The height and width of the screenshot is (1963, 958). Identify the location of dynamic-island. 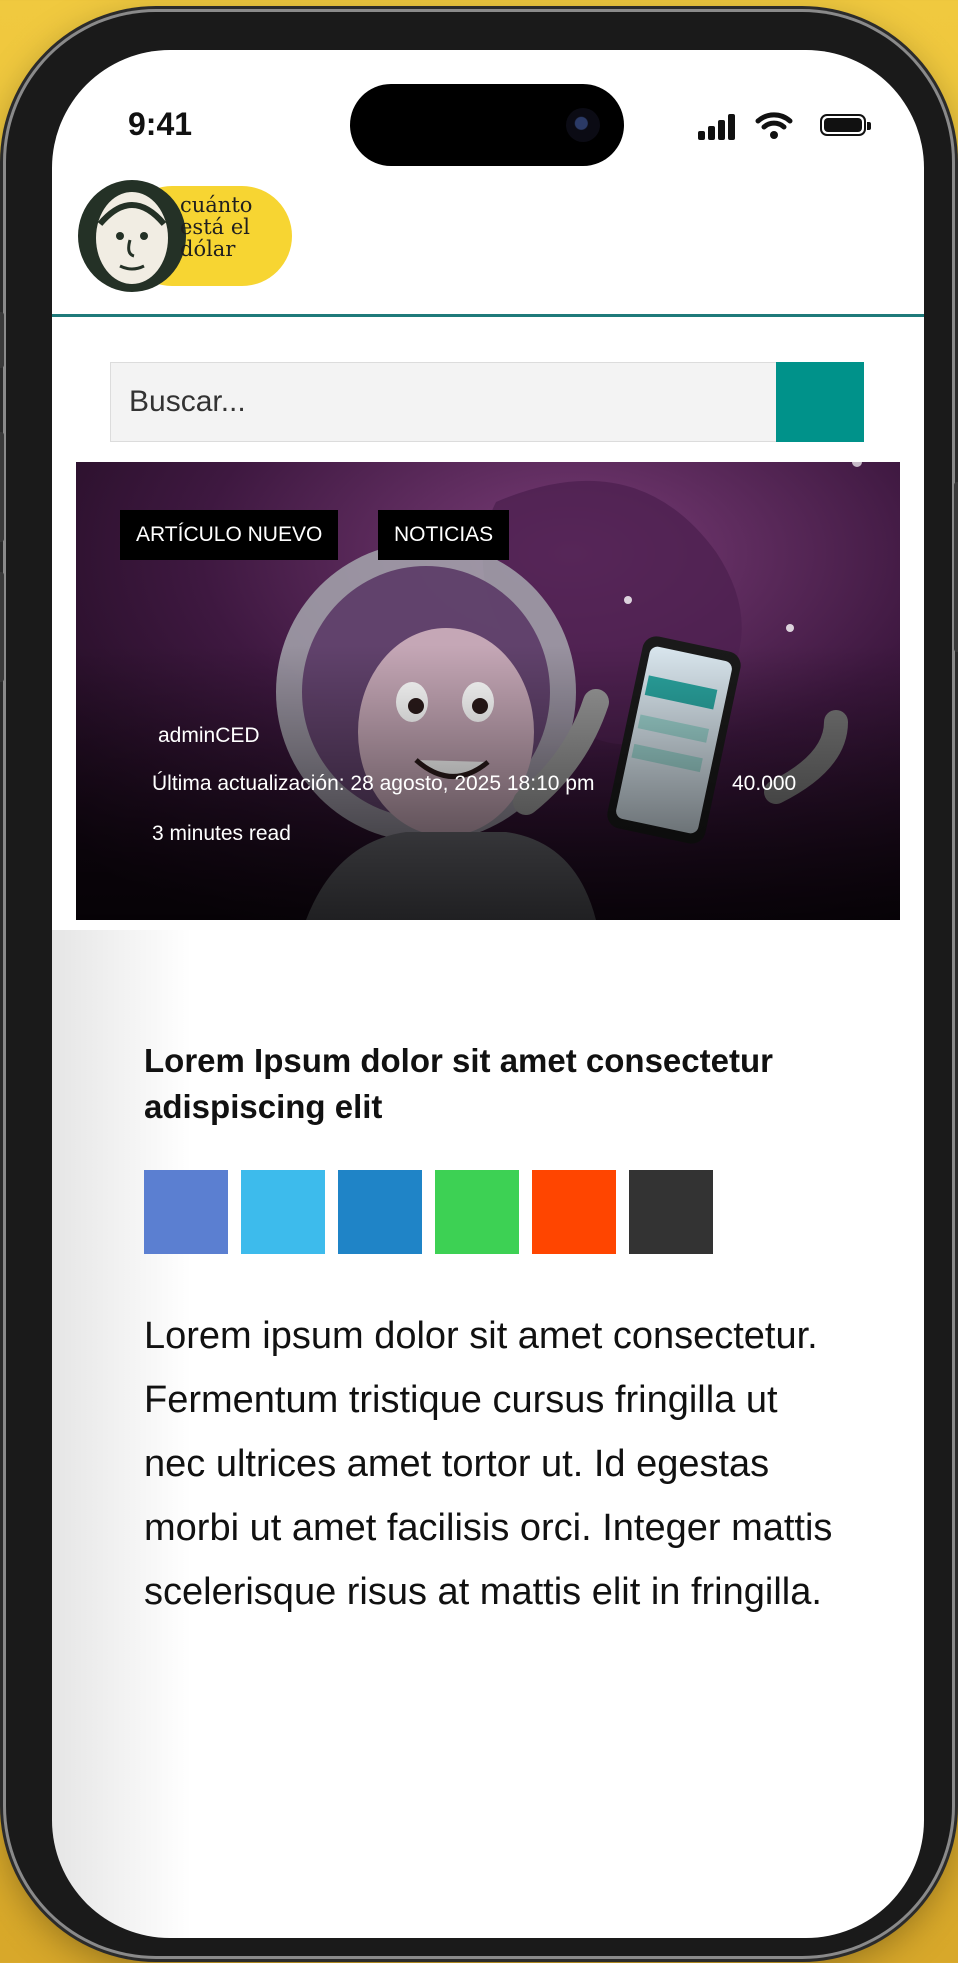
(487, 125).